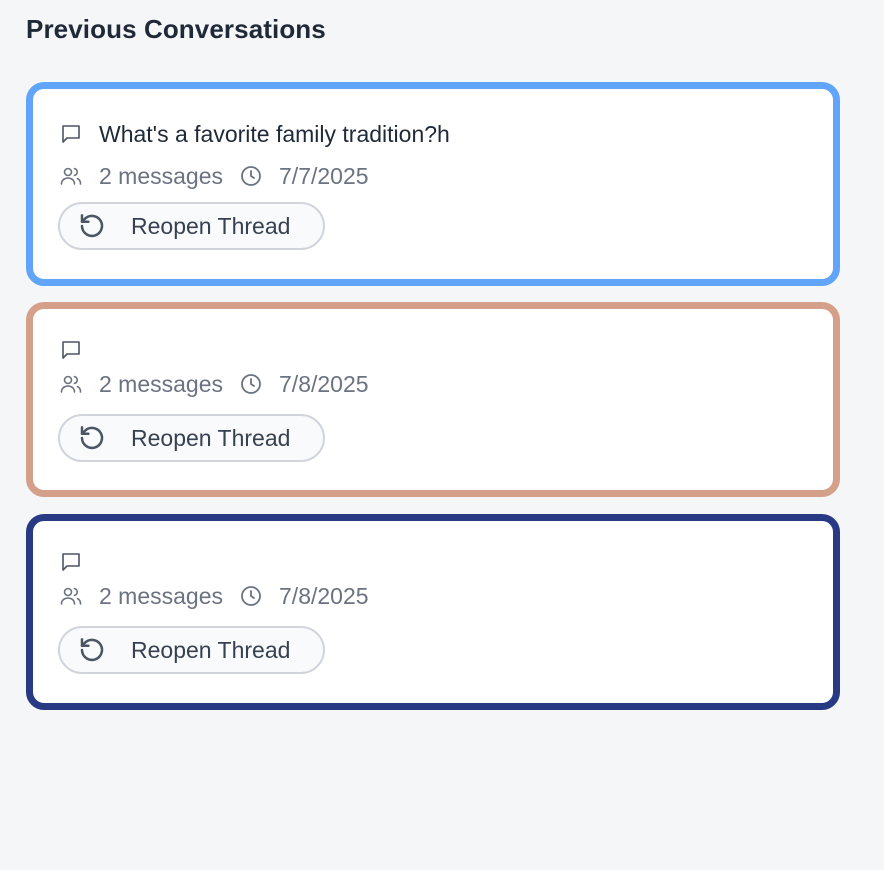 Image resolution: width=884 pixels, height=870 pixels. What do you see at coordinates (324, 175) in the screenshot?
I see `thread-date: 7/7/2025` at bounding box center [324, 175].